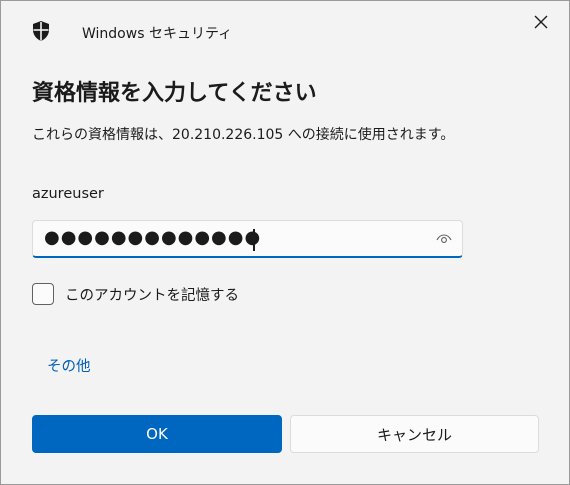 This screenshot has height=485, width=570. Describe the element at coordinates (157, 34) in the screenshot. I see `app-title: Windows セキュリティ` at that location.